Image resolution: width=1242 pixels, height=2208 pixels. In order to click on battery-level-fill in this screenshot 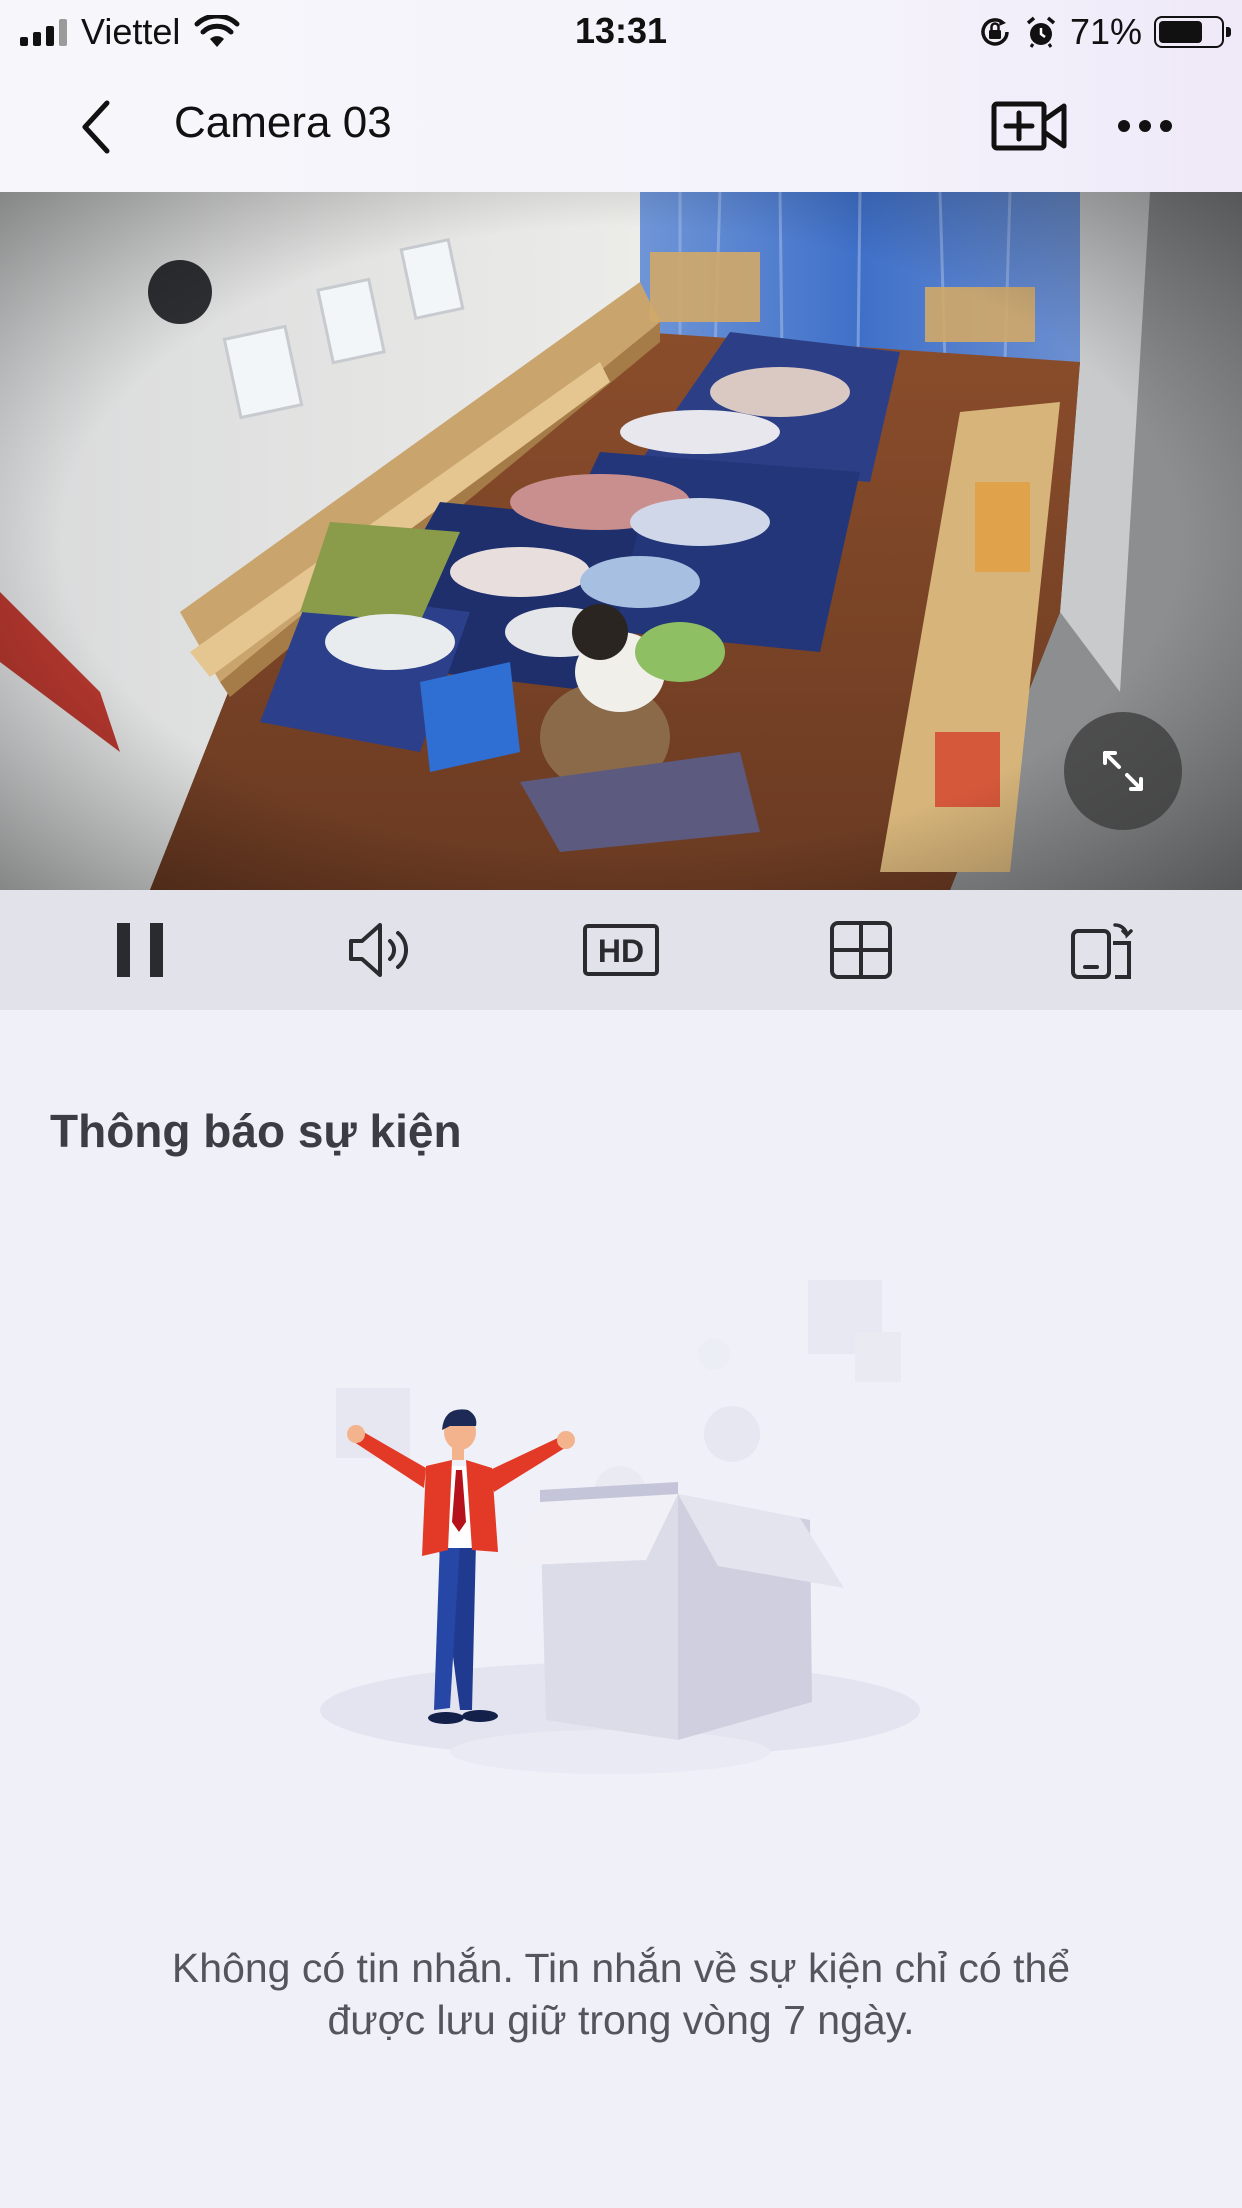, I will do `click(1180, 32)`.